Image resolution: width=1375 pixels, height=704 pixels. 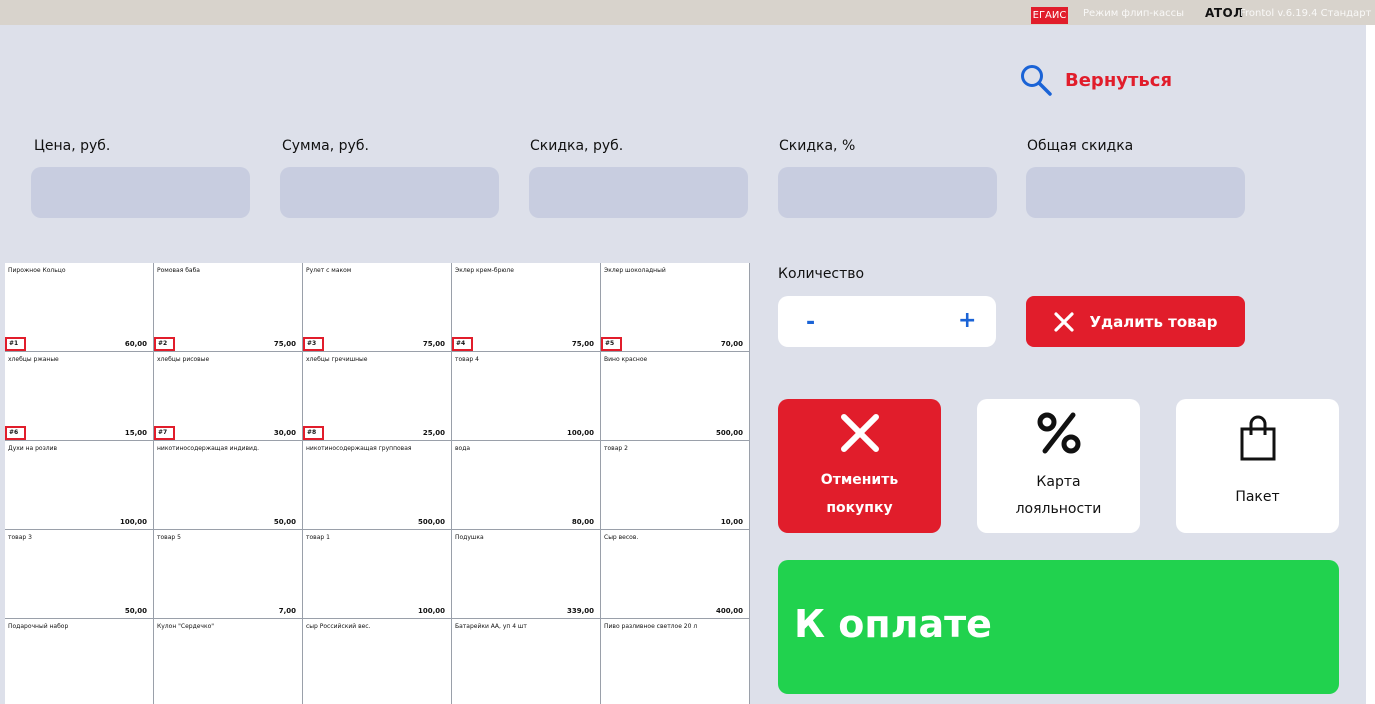 I want to click on product-name: товар 4, so click(x=467, y=359).